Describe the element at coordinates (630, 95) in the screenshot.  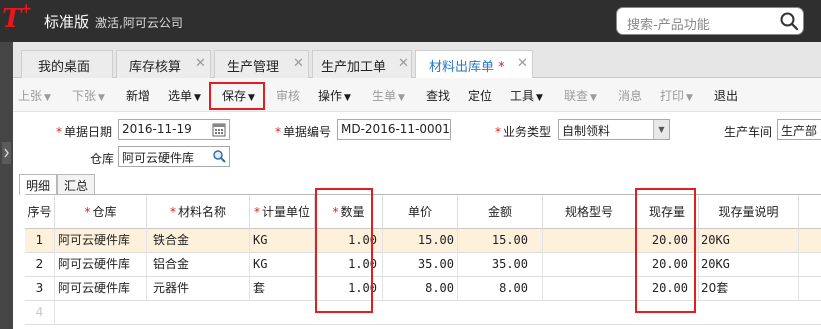
I see `message-button: 消息` at that location.